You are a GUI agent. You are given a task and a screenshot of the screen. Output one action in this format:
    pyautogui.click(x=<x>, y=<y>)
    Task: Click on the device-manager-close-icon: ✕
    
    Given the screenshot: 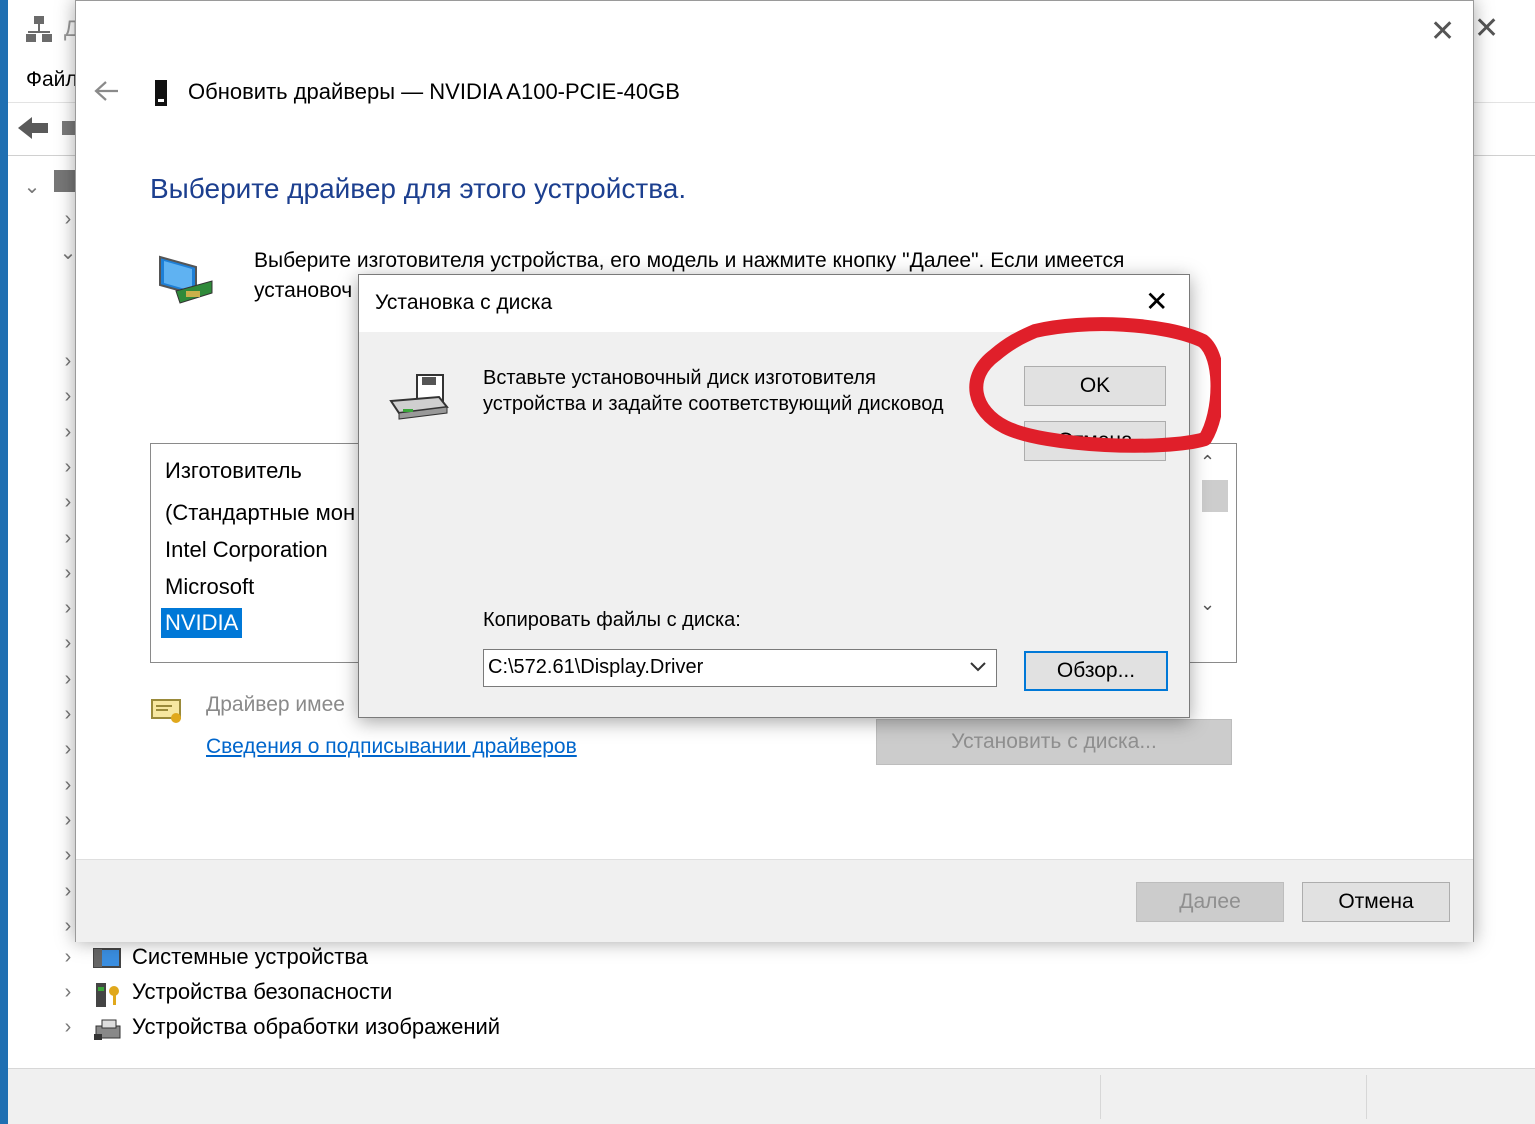 What is the action you would take?
    pyautogui.click(x=1486, y=29)
    